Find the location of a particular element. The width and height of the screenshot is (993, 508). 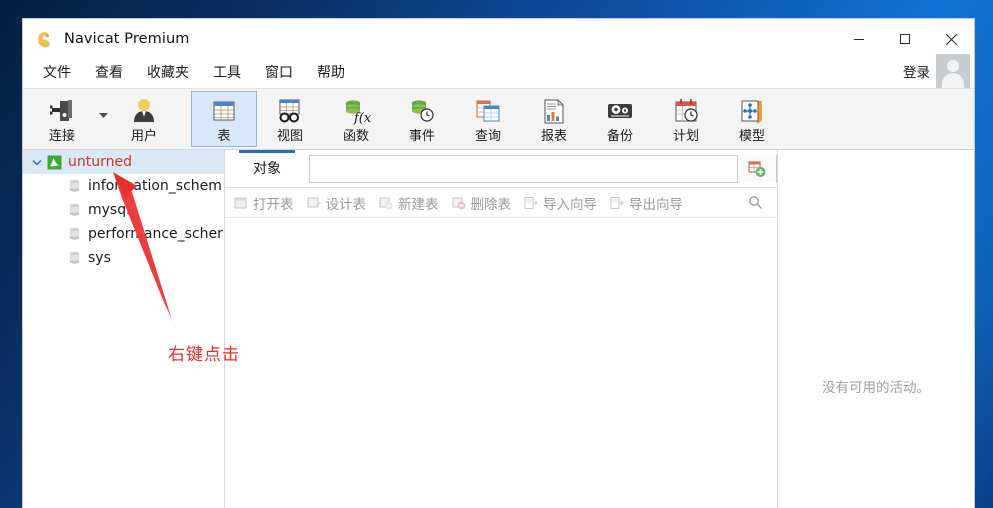

action-open-table: 打开表 is located at coordinates (263, 203).